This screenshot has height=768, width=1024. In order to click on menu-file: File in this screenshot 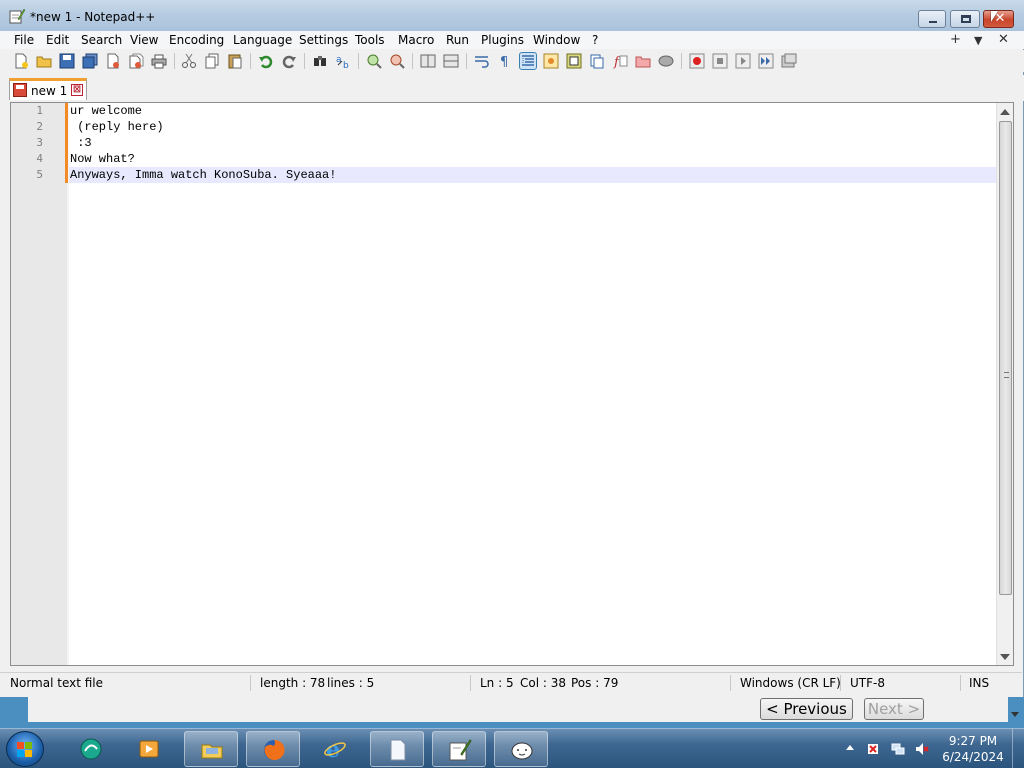, I will do `click(24, 40)`.